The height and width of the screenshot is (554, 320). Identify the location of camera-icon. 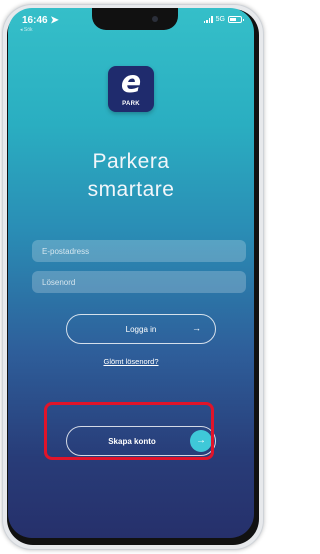
(155, 19).